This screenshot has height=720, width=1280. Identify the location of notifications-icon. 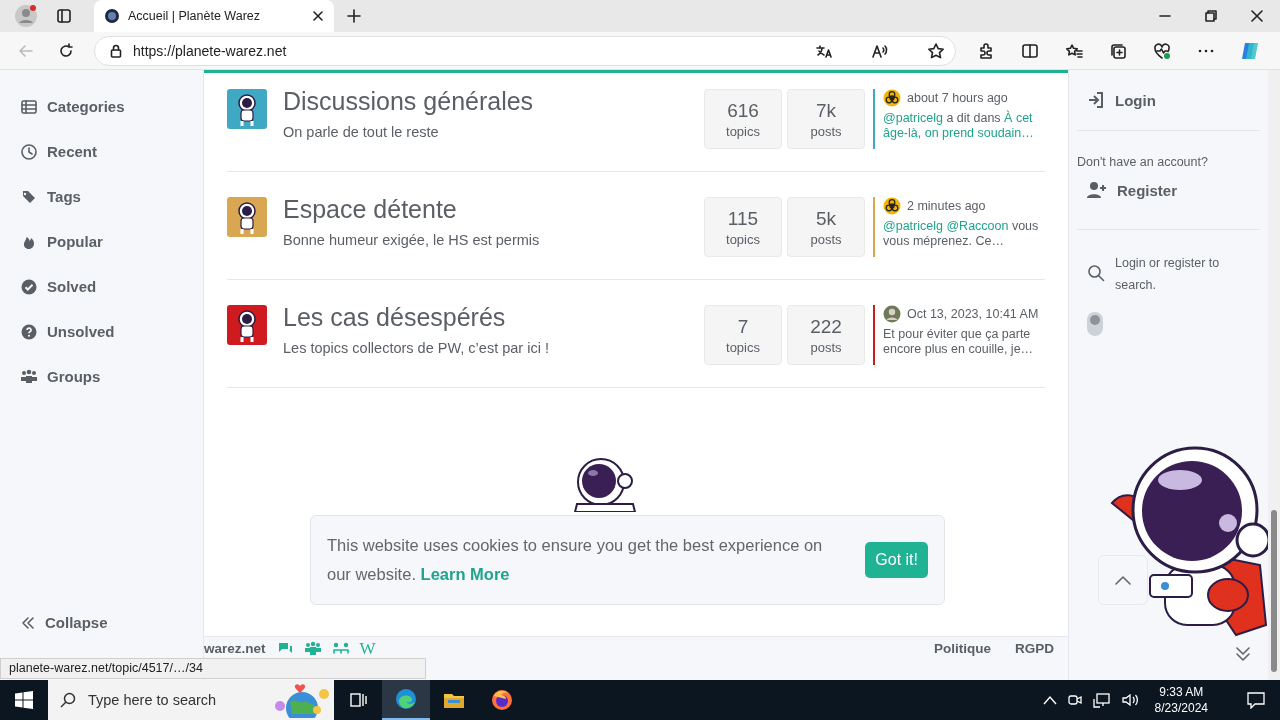
(1256, 700).